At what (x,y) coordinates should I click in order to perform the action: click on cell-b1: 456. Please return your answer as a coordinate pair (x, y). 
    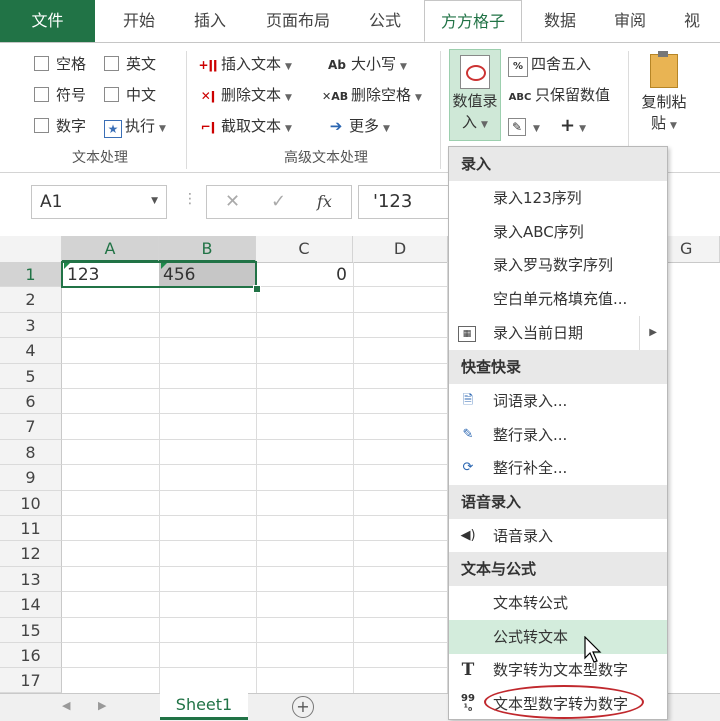
    Looking at the image, I should click on (179, 275).